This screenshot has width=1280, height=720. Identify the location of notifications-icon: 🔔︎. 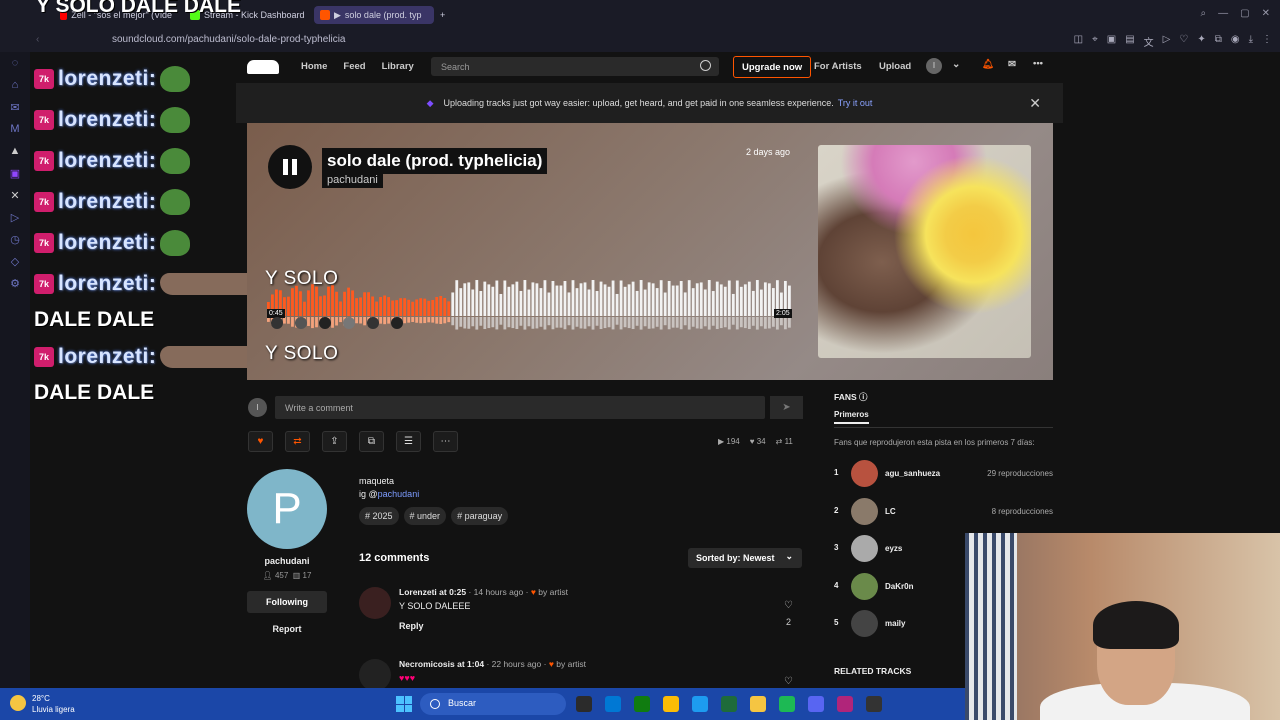
(988, 64).